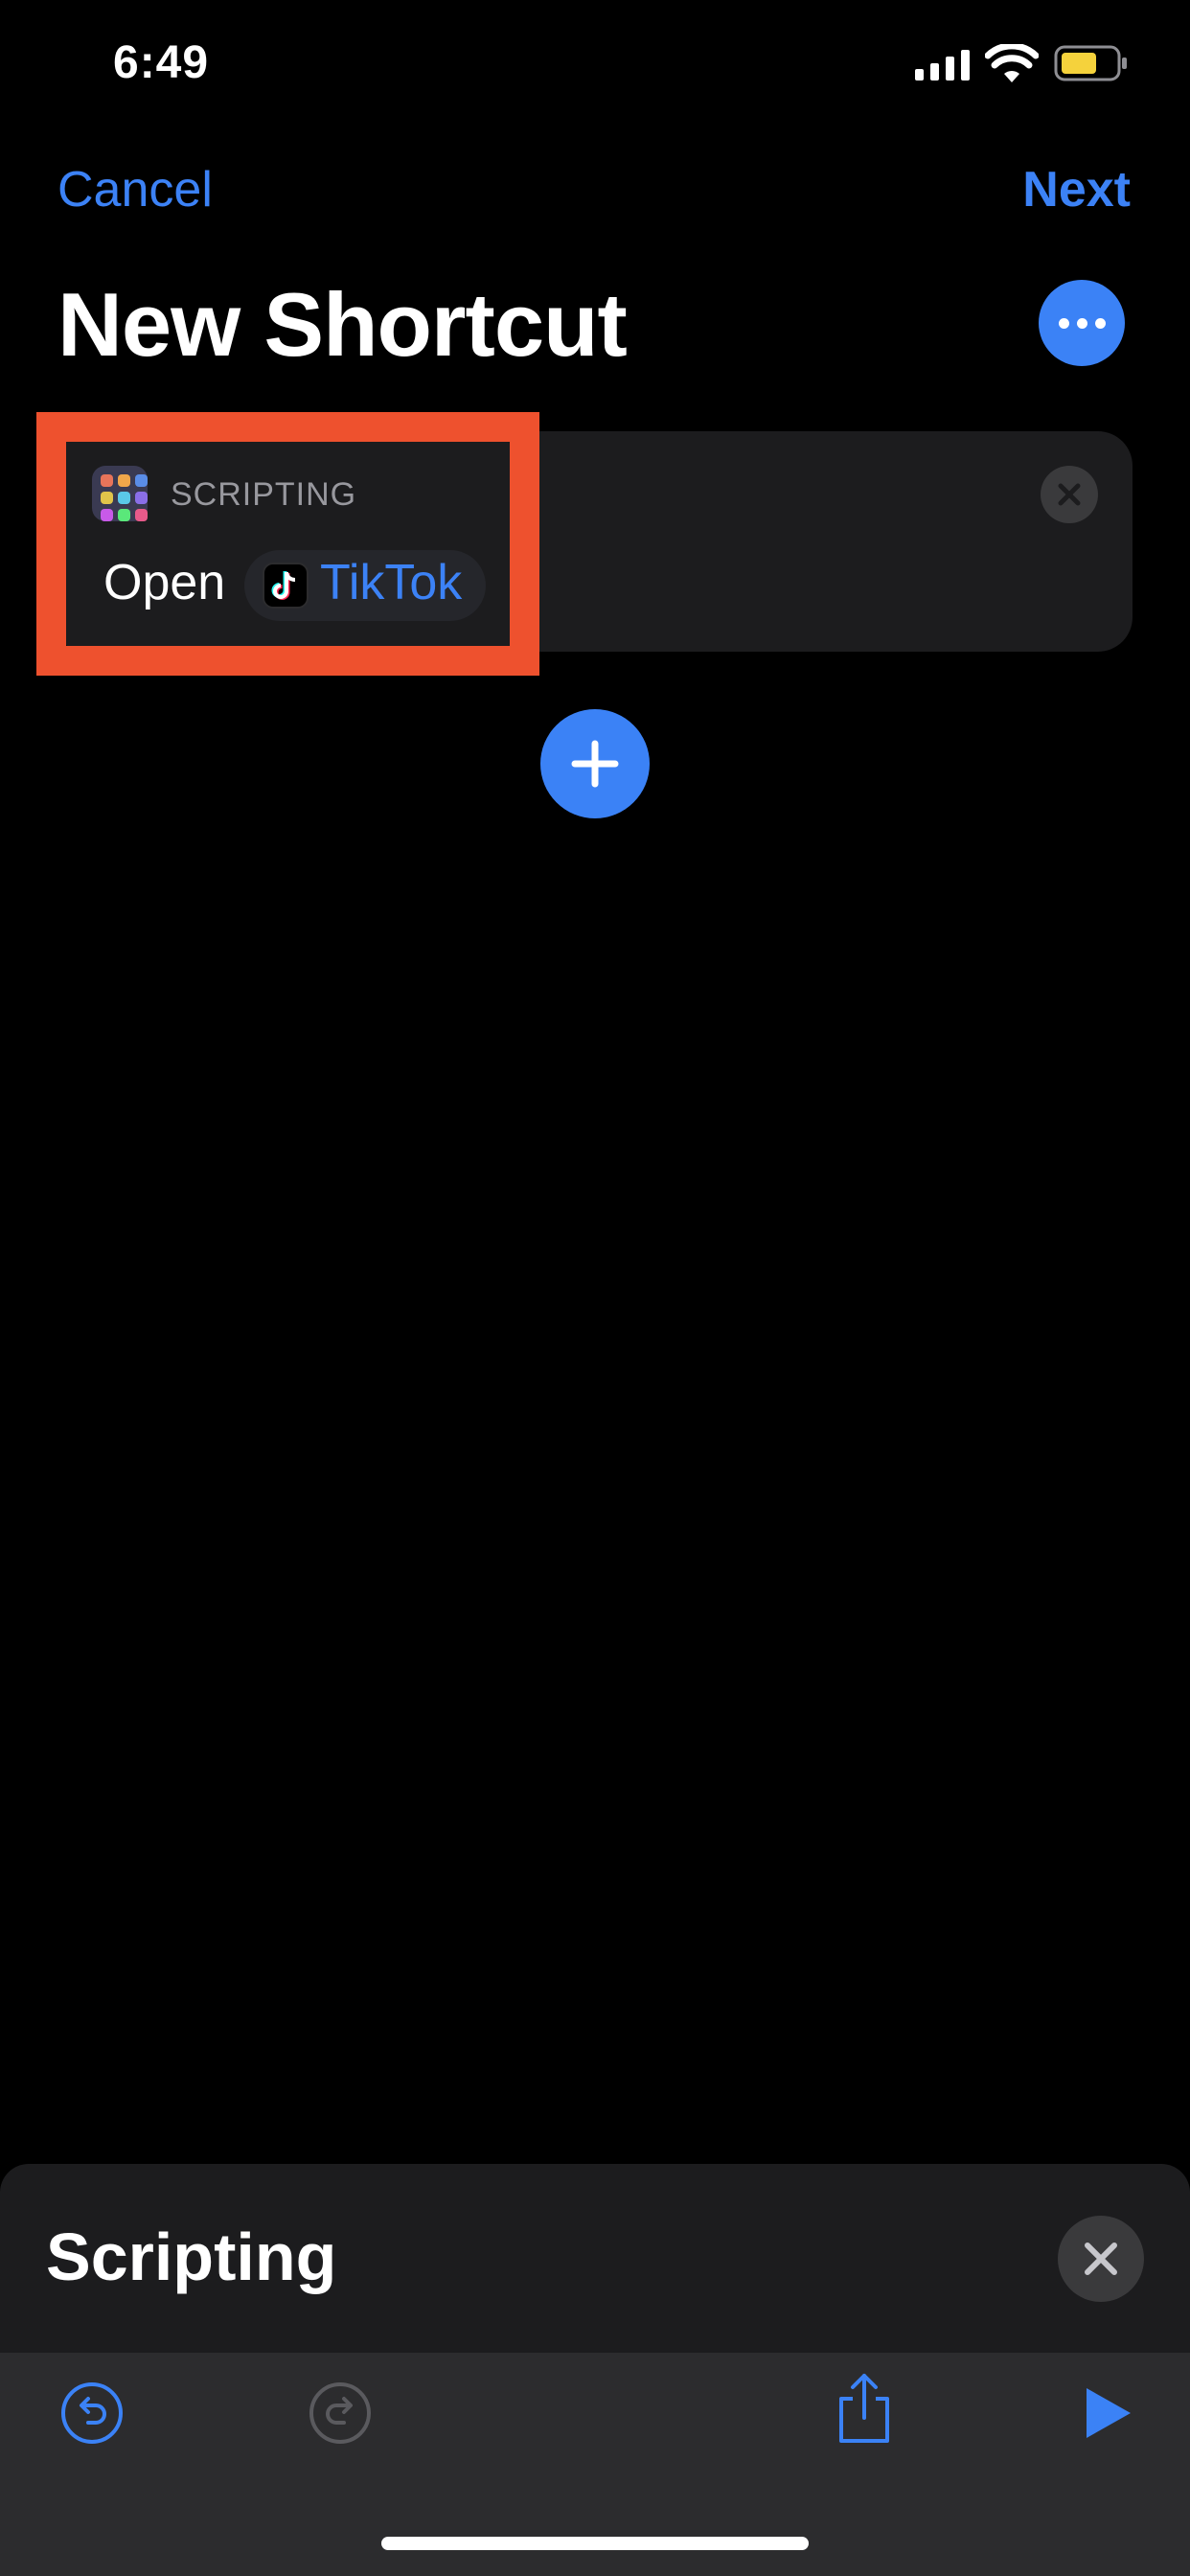  I want to click on more-options-button, so click(1082, 323).